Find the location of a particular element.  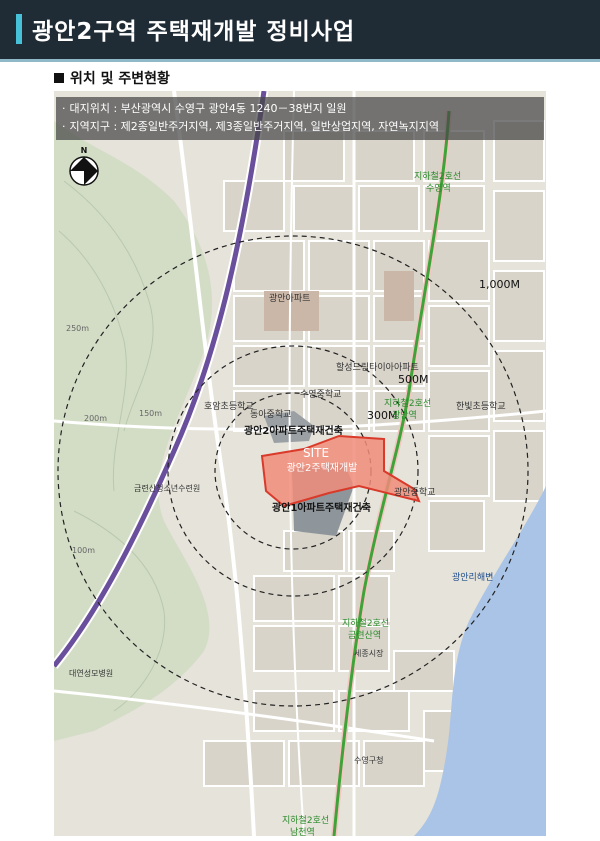

place-label: 호암초등학교 is located at coordinates (229, 406).